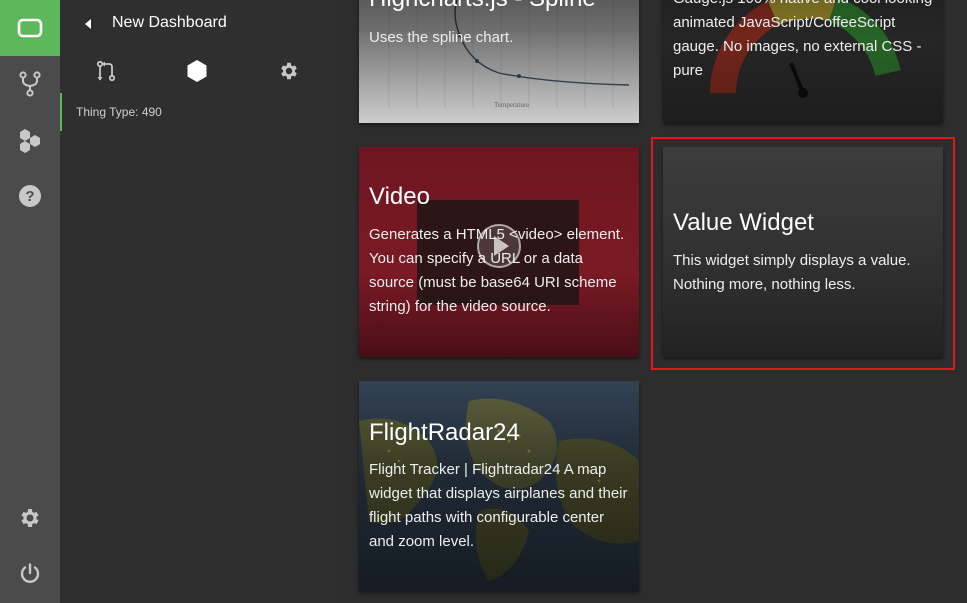 This screenshot has width=967, height=603. I want to click on tab-widgets, so click(197, 71).